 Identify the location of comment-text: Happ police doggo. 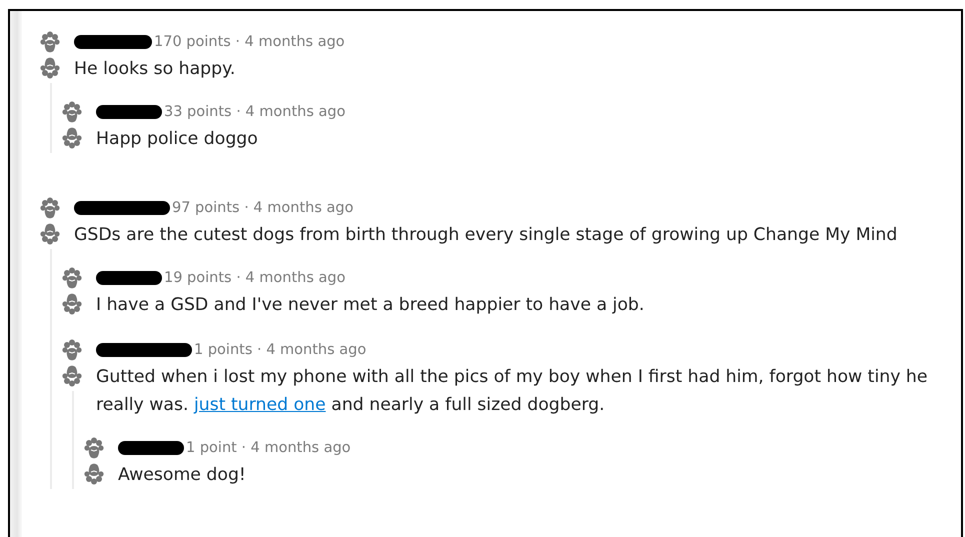
(177, 139).